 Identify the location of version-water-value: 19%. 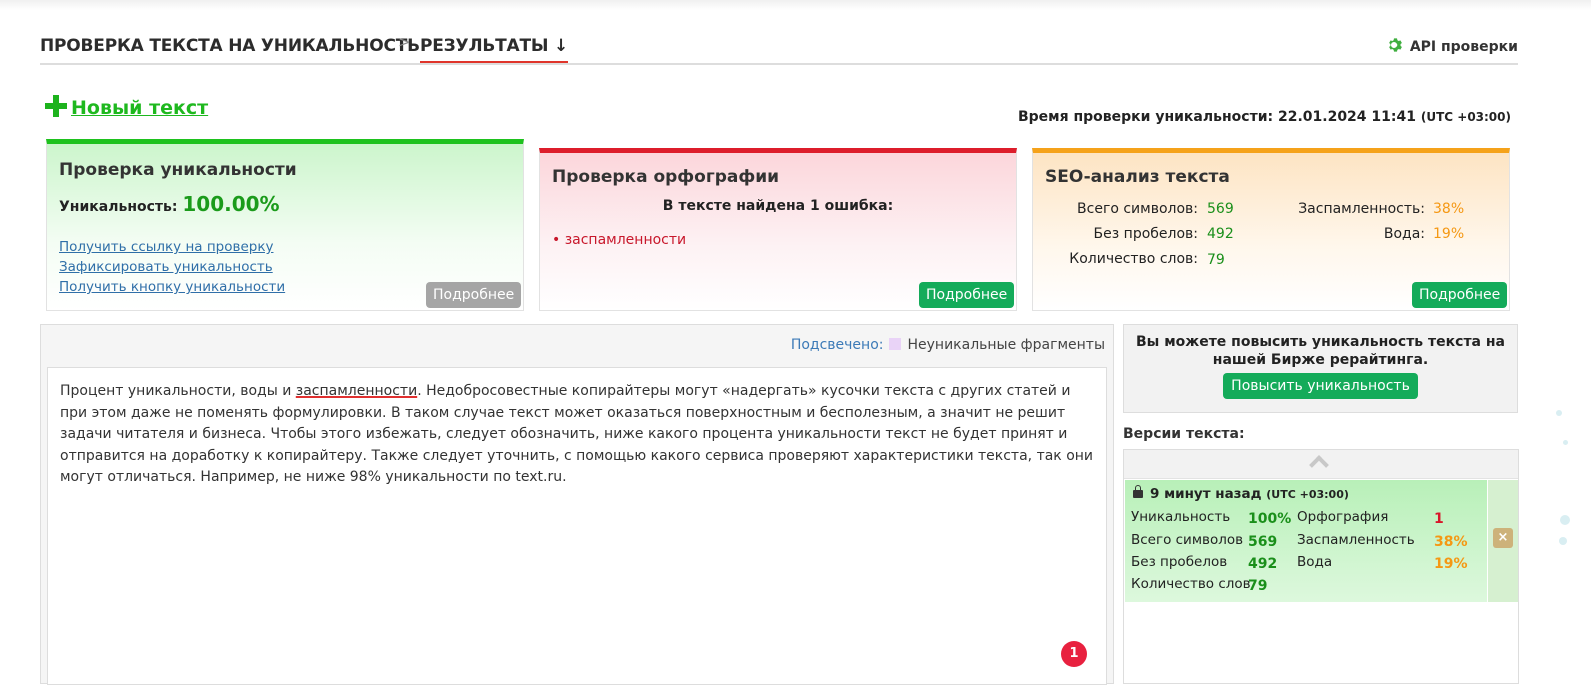
(1451, 564).